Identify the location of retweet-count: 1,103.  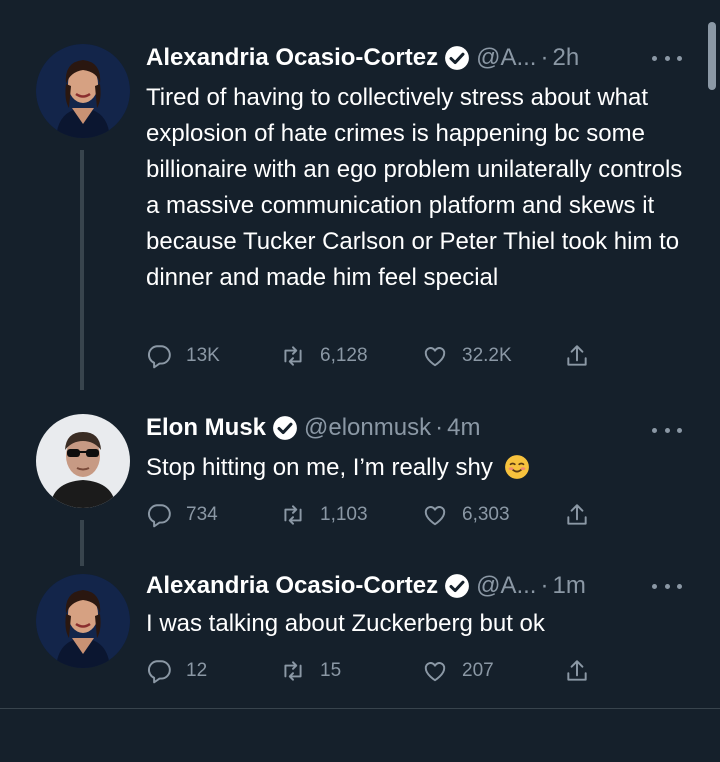
(344, 514).